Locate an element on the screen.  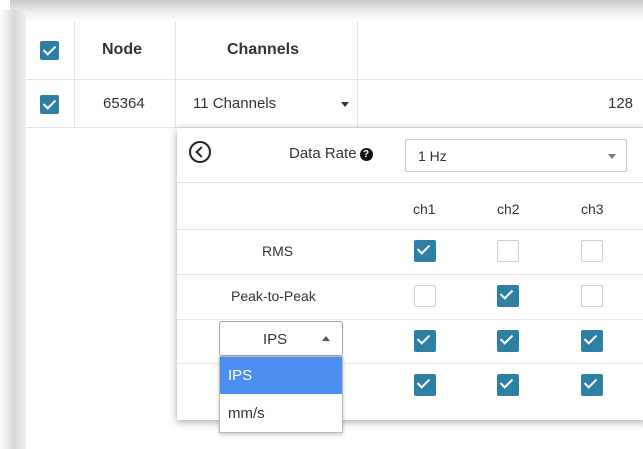
unit-option-mms: mm/s is located at coordinates (281, 413).